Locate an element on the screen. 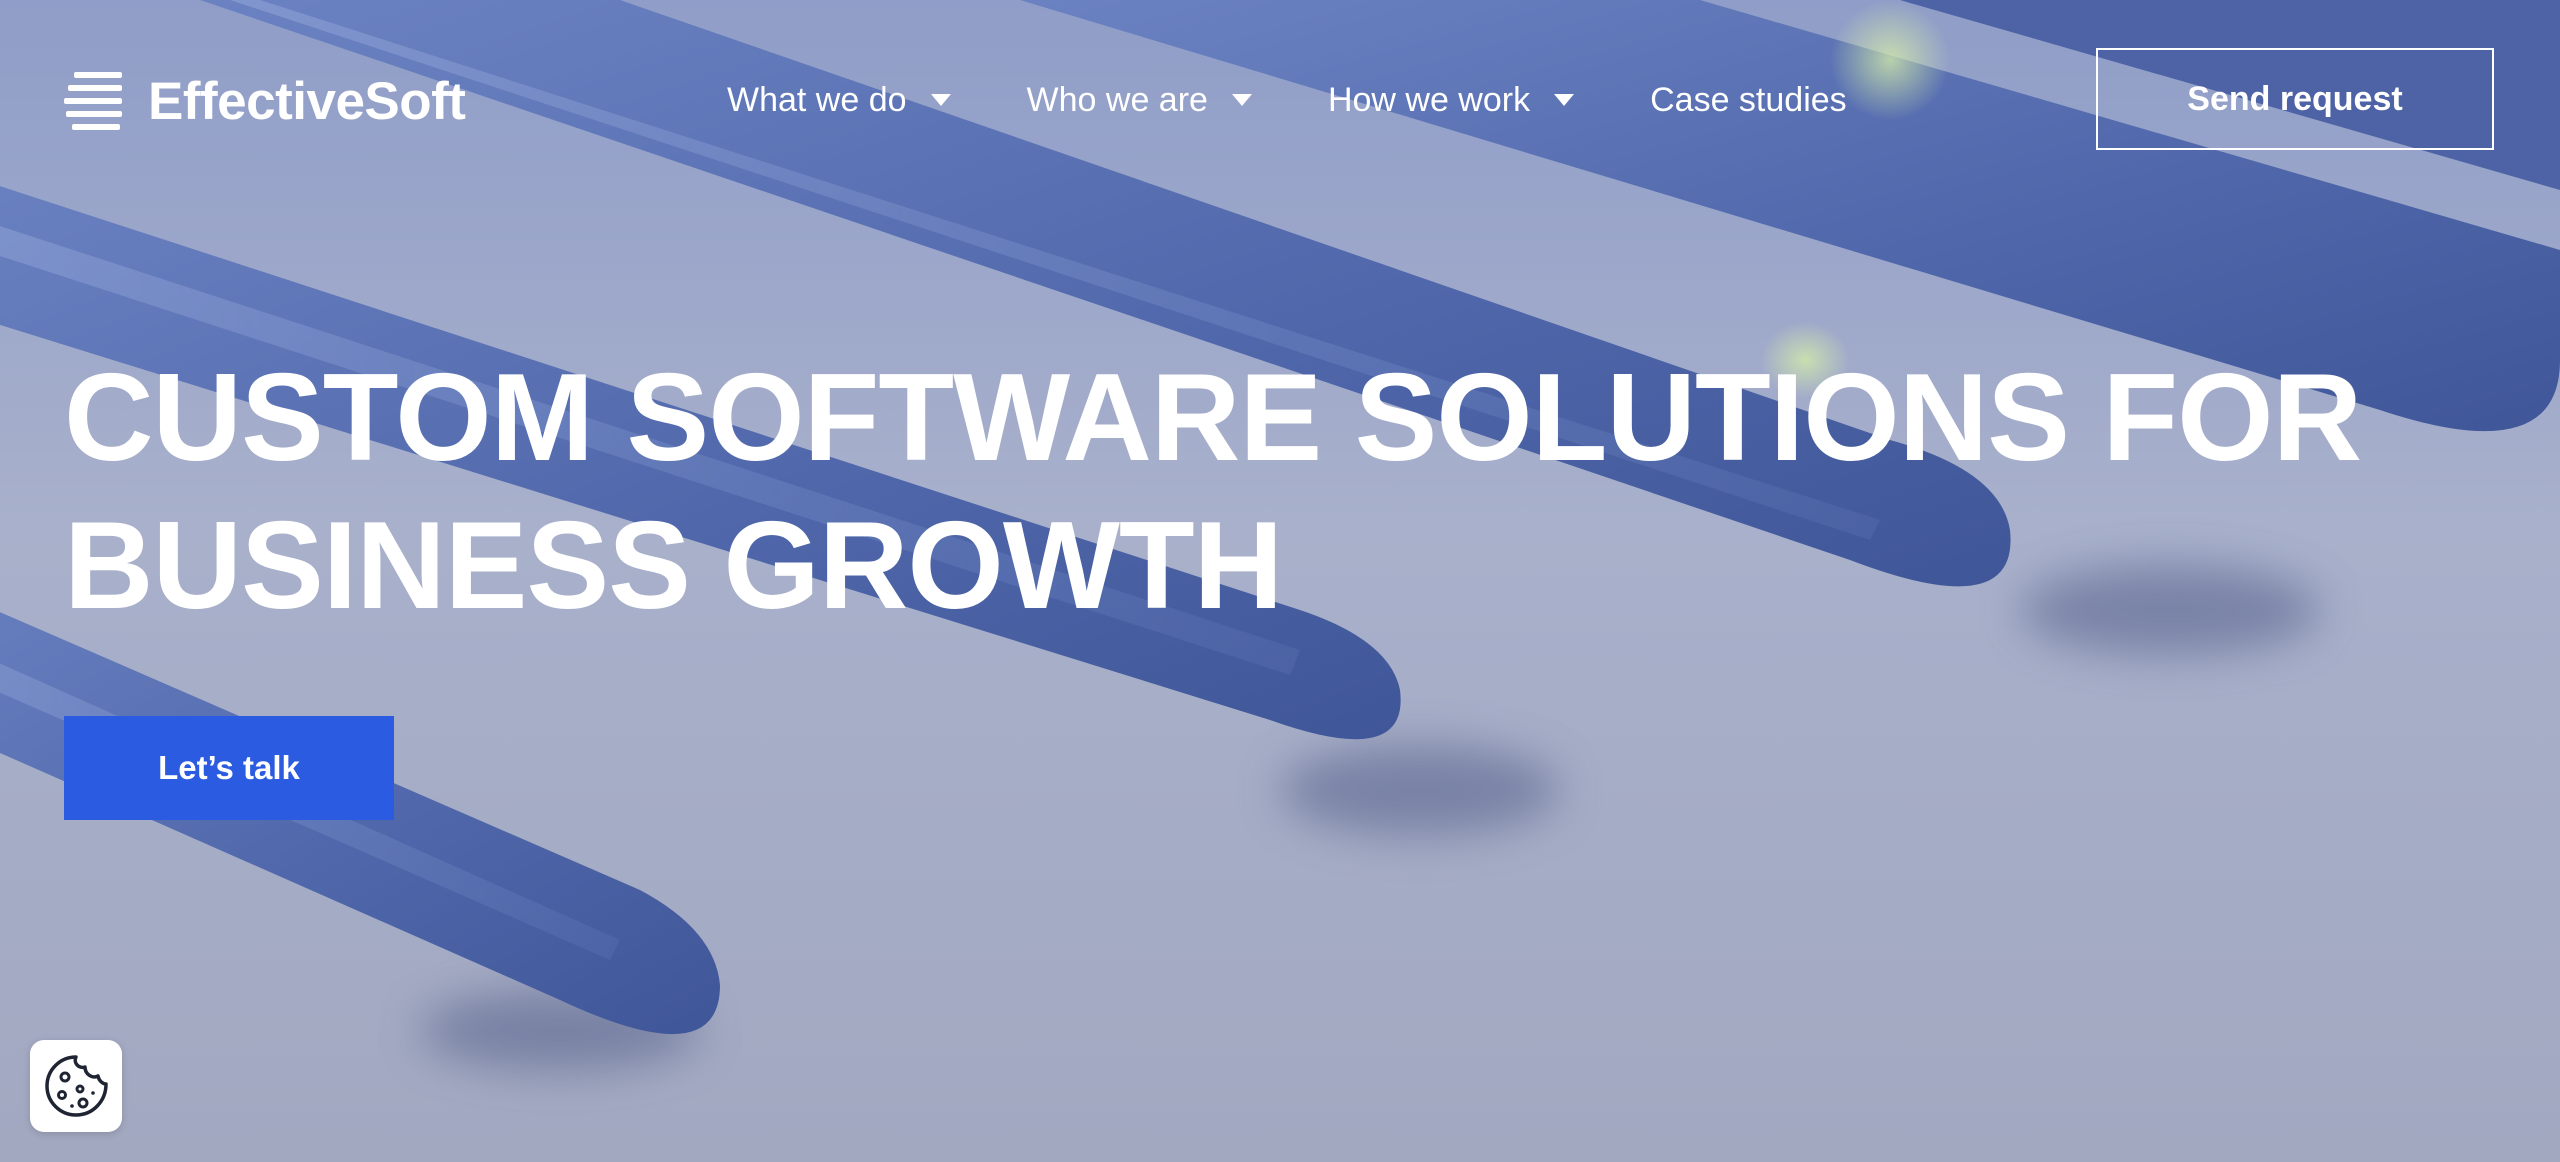 Image resolution: width=2560 pixels, height=1162 pixels. lets-talk-button: Let’s talk is located at coordinates (229, 768).